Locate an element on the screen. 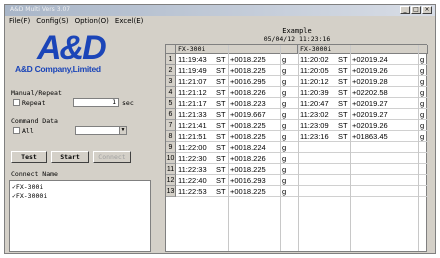 The image size is (440, 258). menu-option: Option(O) is located at coordinates (92, 21).